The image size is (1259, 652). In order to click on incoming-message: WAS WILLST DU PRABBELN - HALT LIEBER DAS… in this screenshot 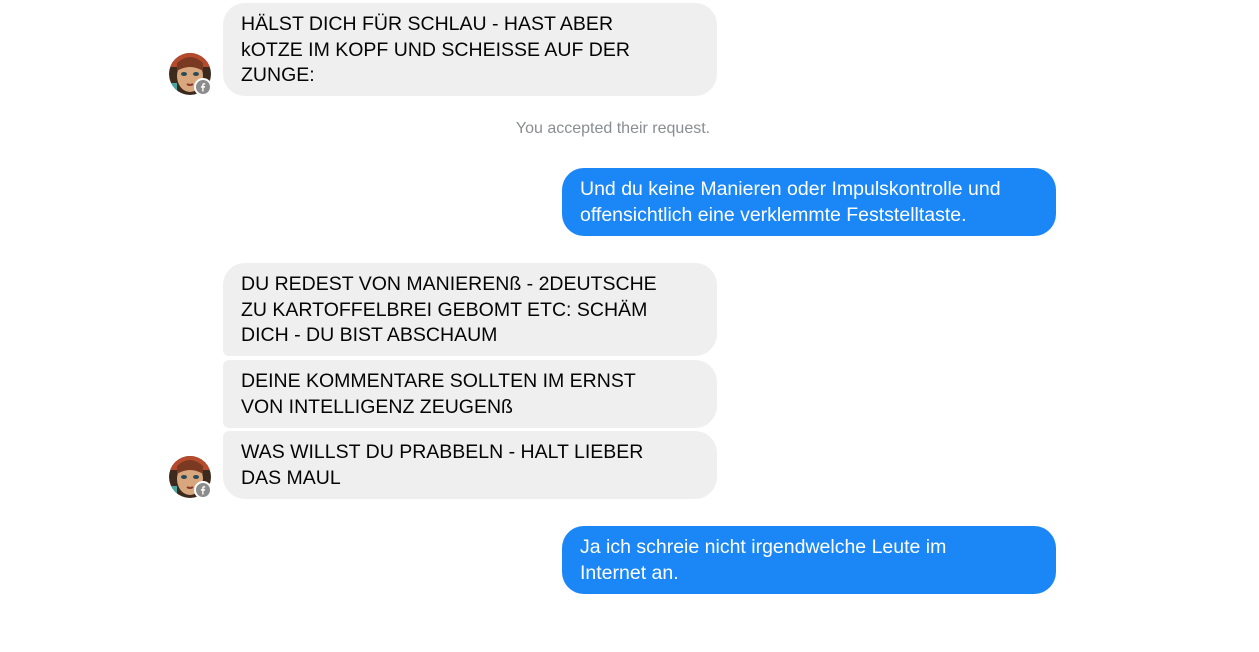, I will do `click(470, 465)`.